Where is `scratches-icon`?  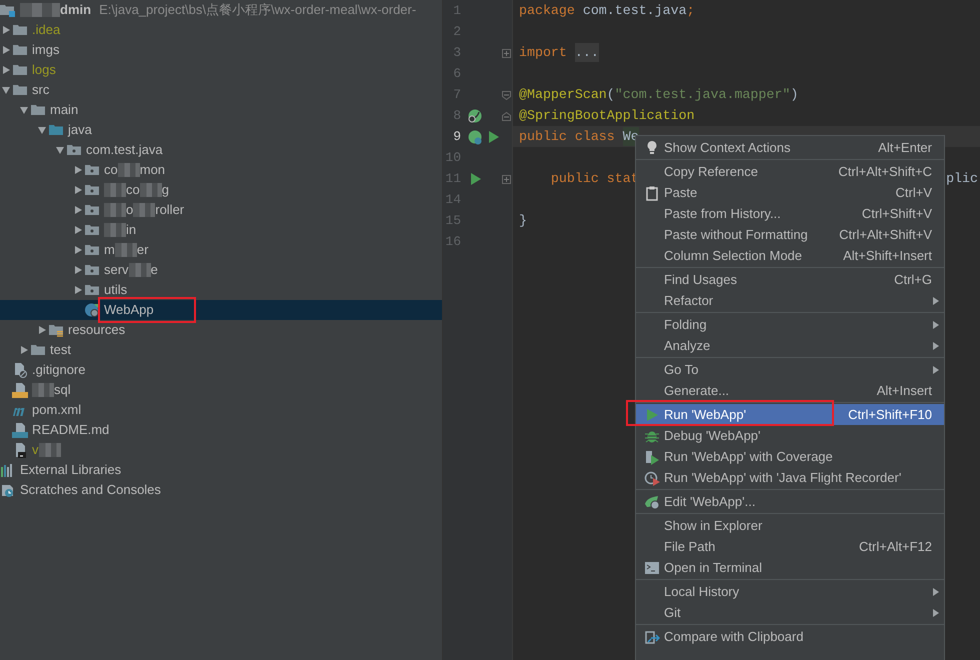
scratches-icon is located at coordinates (8, 490).